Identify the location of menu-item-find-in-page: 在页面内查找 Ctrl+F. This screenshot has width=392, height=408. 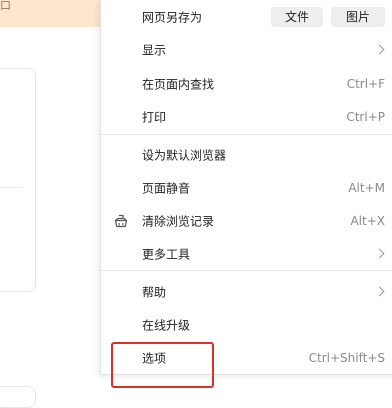
(246, 83).